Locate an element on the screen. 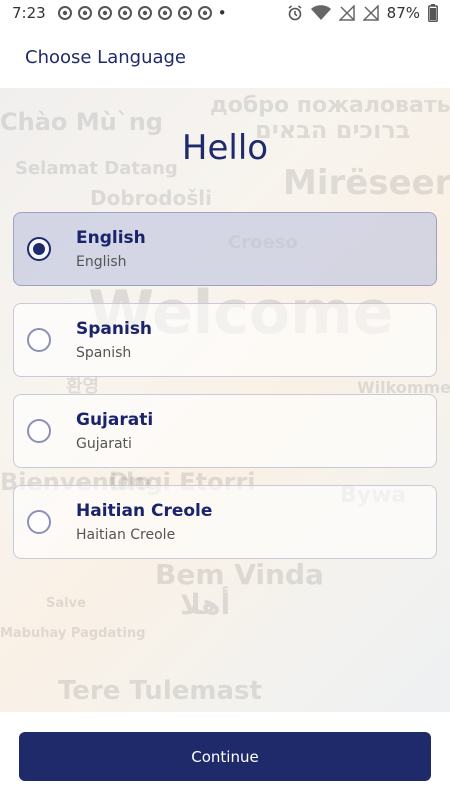  status-left: 7:23 • is located at coordinates (119, 13).